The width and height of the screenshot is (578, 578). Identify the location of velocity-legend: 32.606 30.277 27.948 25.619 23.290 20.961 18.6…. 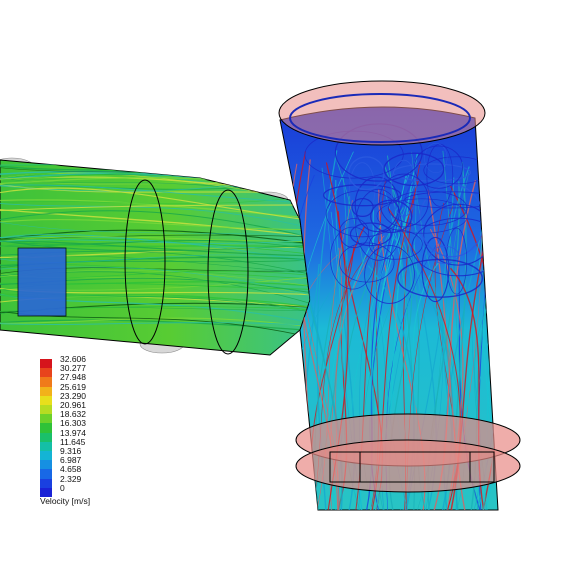
(78, 430).